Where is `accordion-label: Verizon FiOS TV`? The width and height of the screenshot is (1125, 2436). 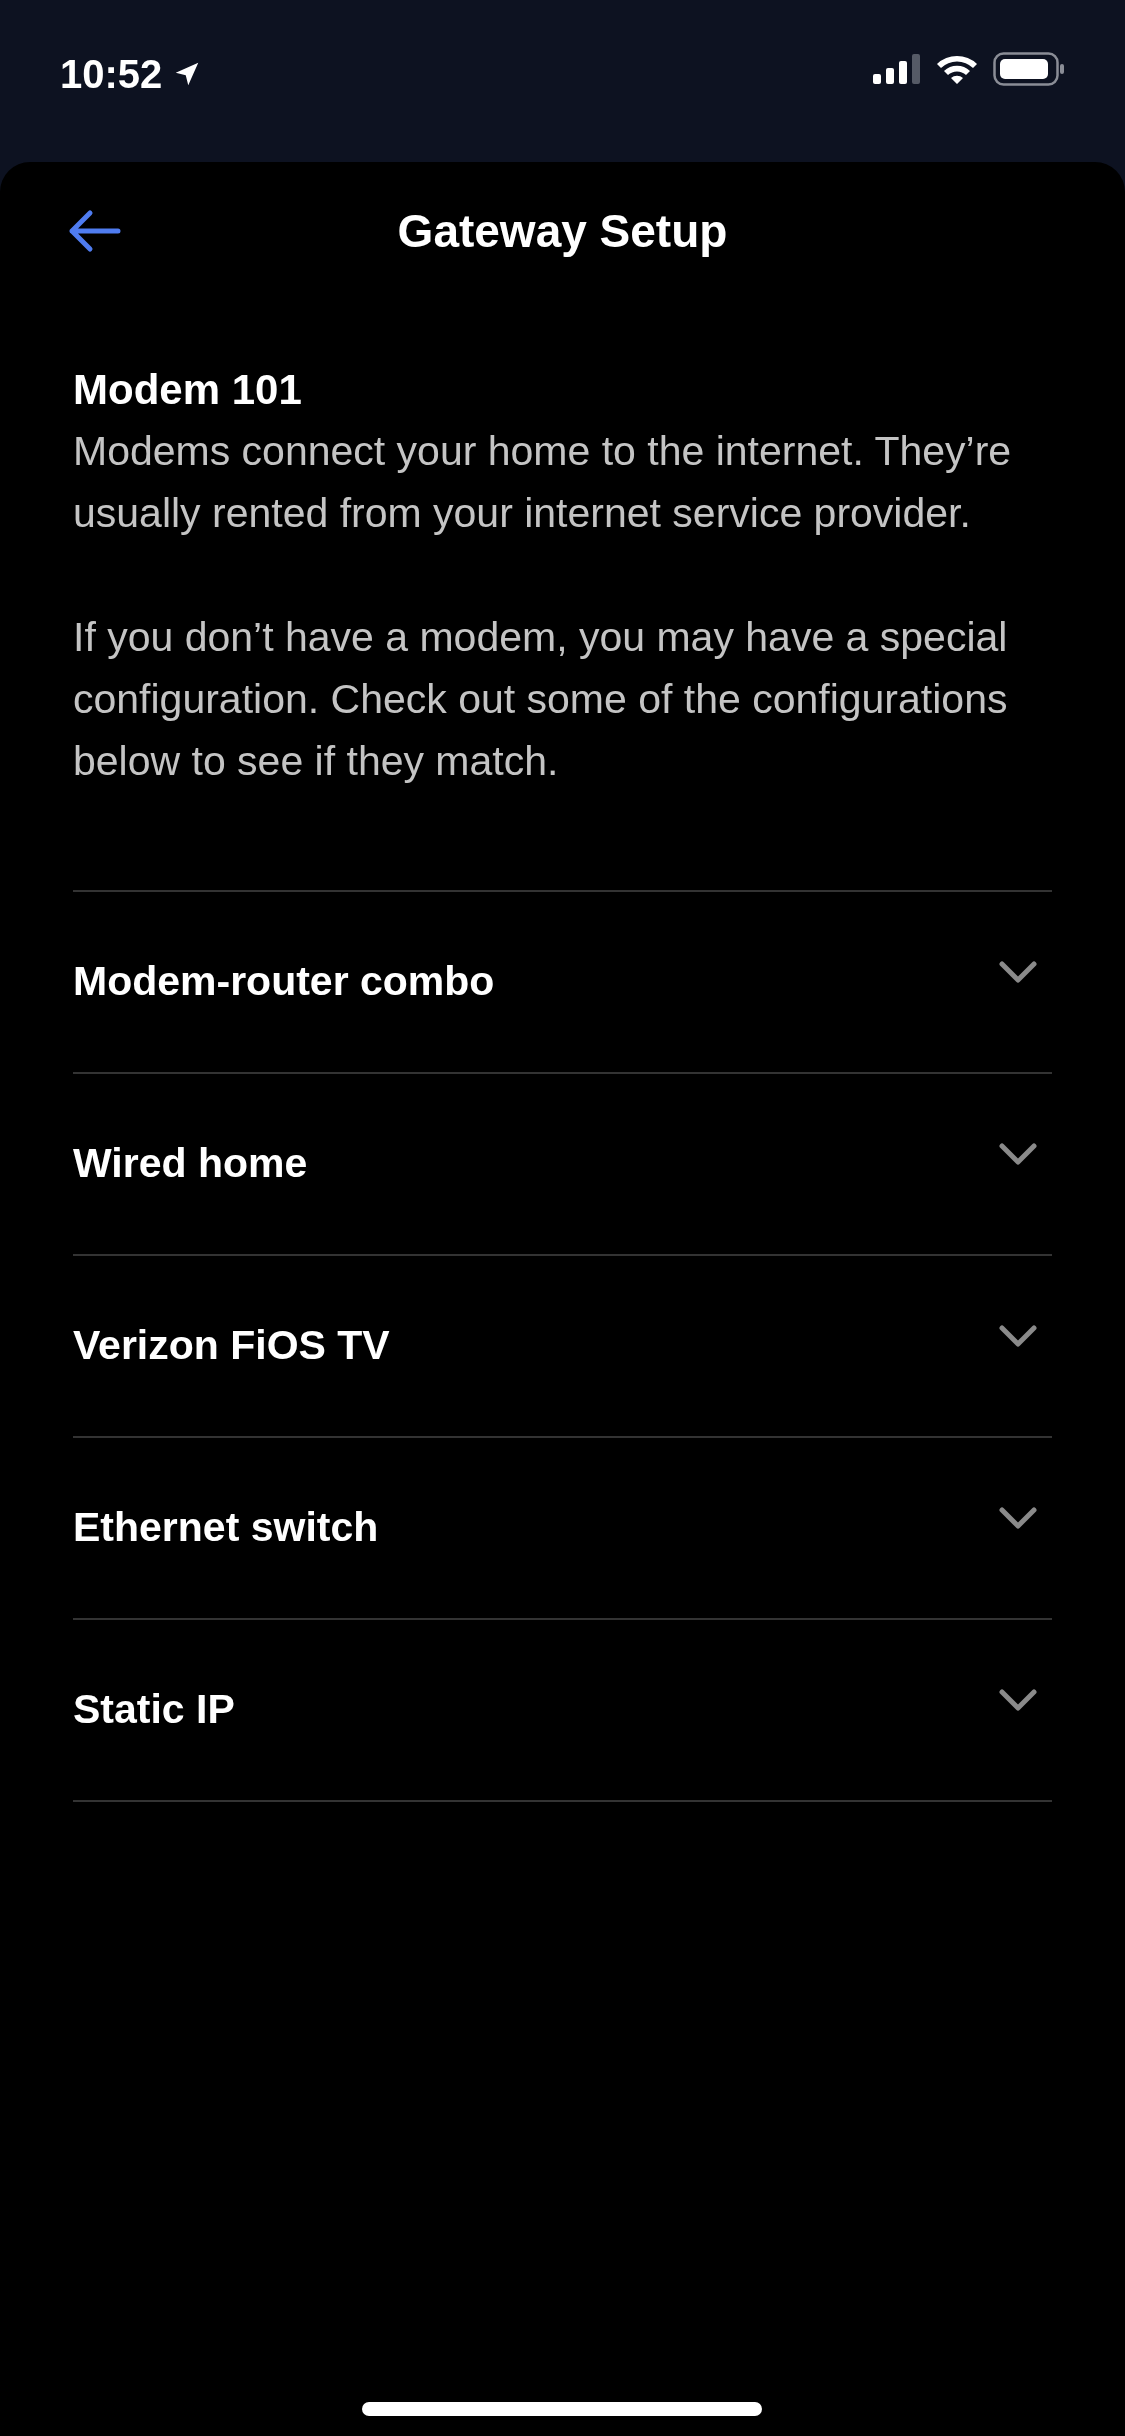 accordion-label: Verizon FiOS TV is located at coordinates (231, 1346).